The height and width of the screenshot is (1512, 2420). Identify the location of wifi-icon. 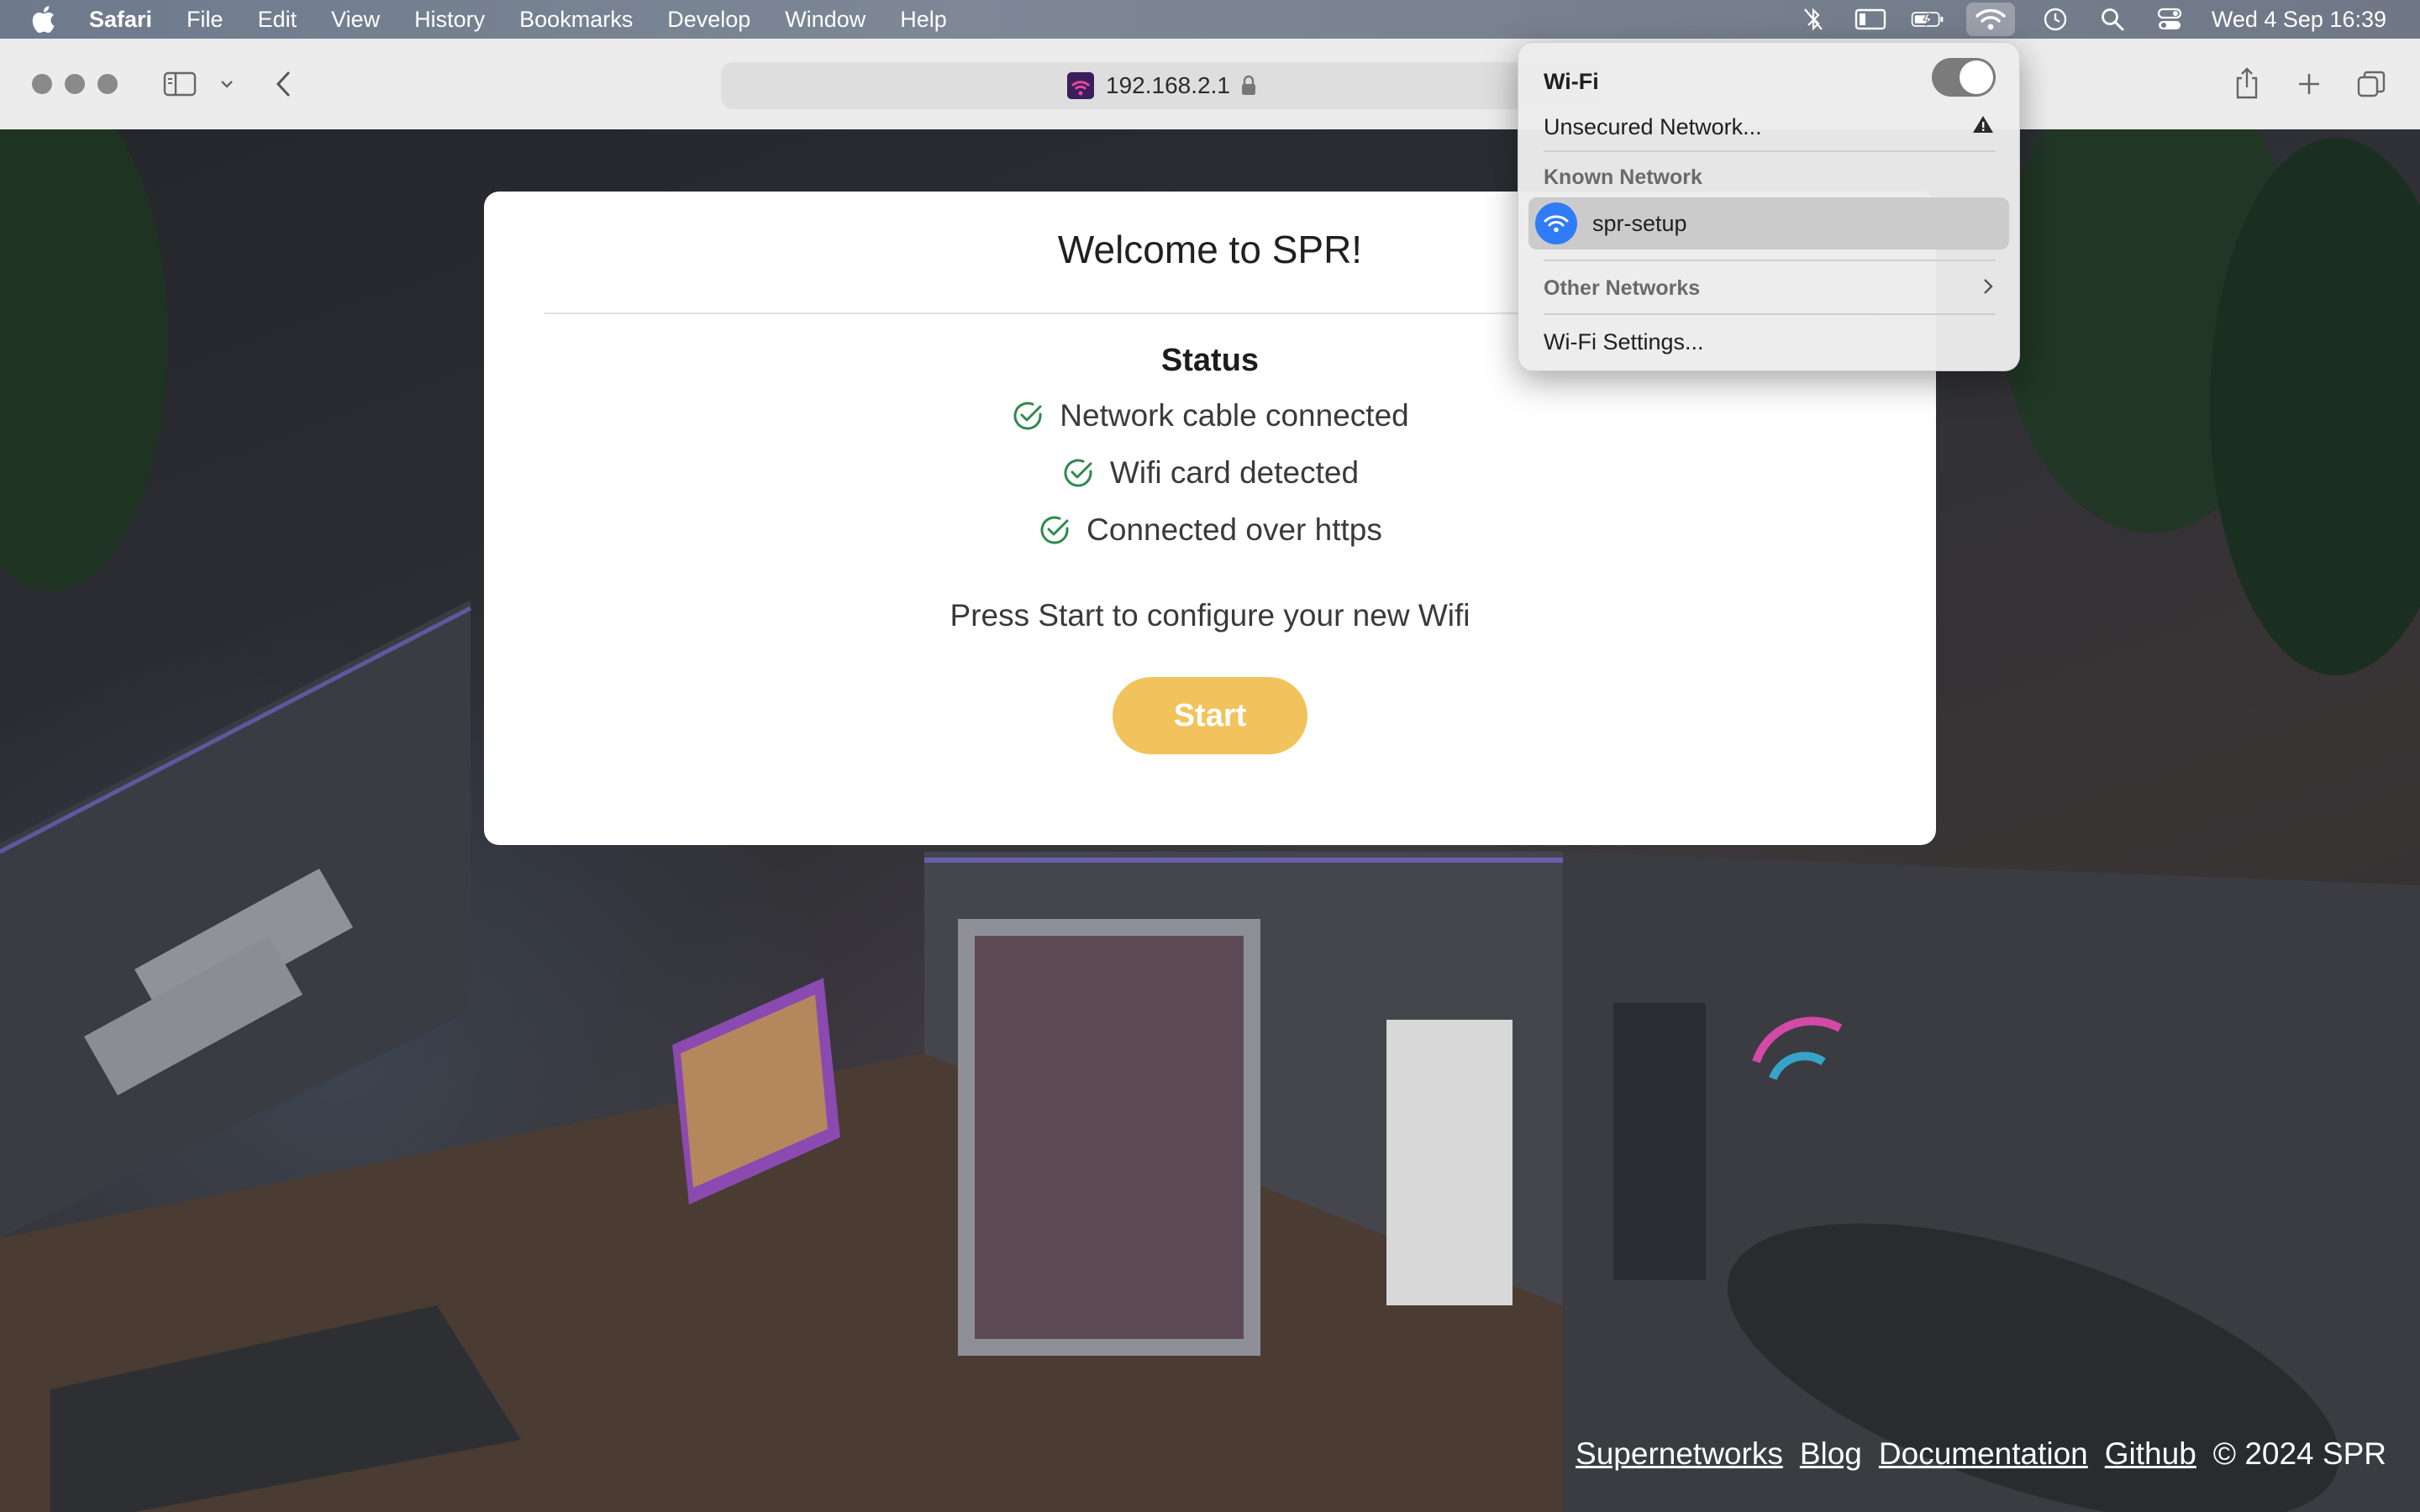
(1990, 19).